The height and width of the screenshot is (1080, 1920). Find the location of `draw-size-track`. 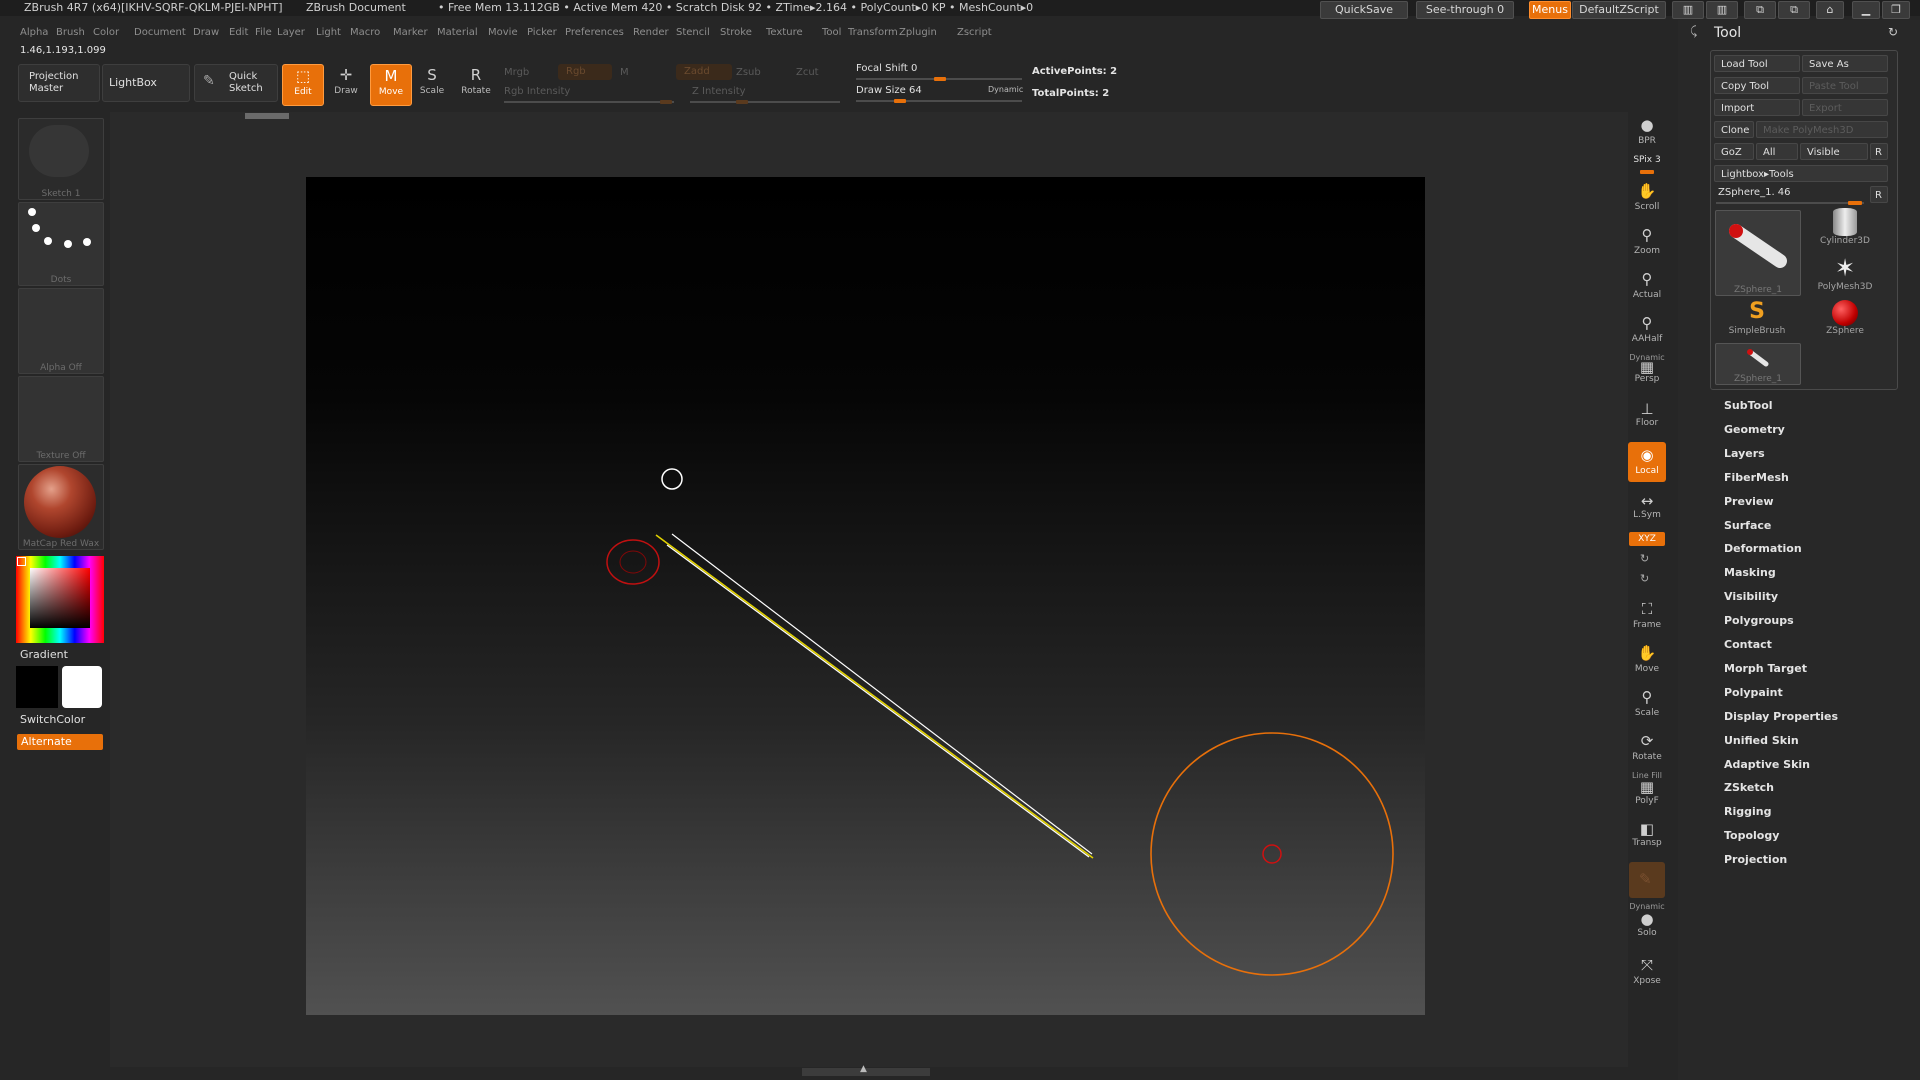

draw-size-track is located at coordinates (939, 101).